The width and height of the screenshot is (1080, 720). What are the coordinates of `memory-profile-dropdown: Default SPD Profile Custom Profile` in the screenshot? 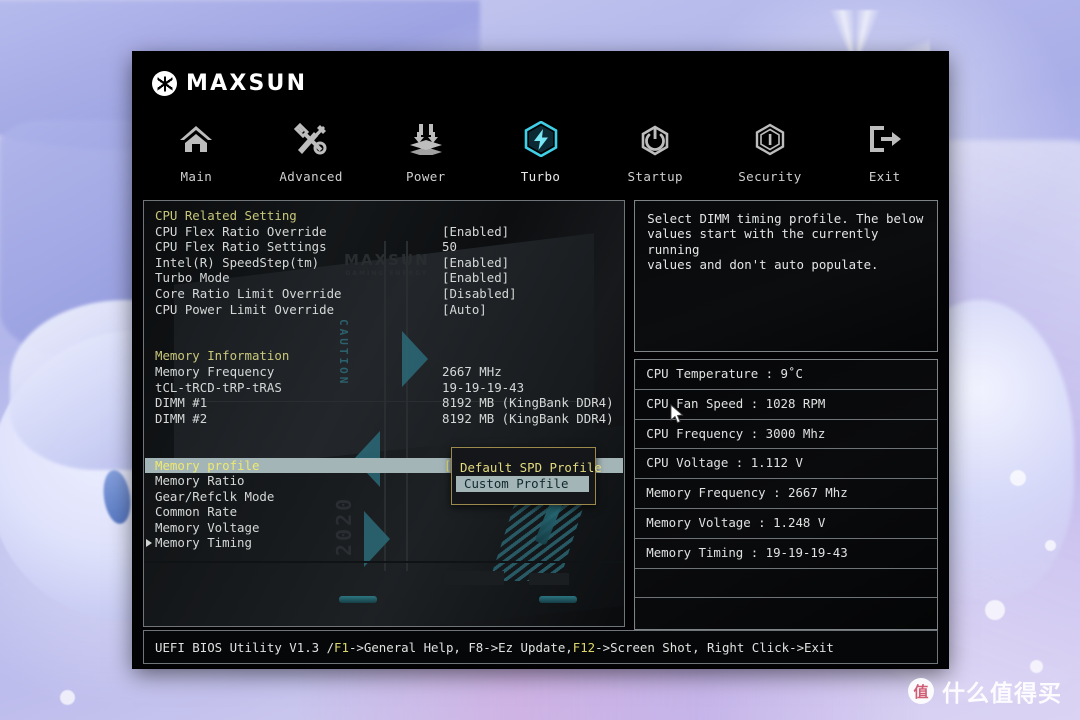 It's located at (526, 476).